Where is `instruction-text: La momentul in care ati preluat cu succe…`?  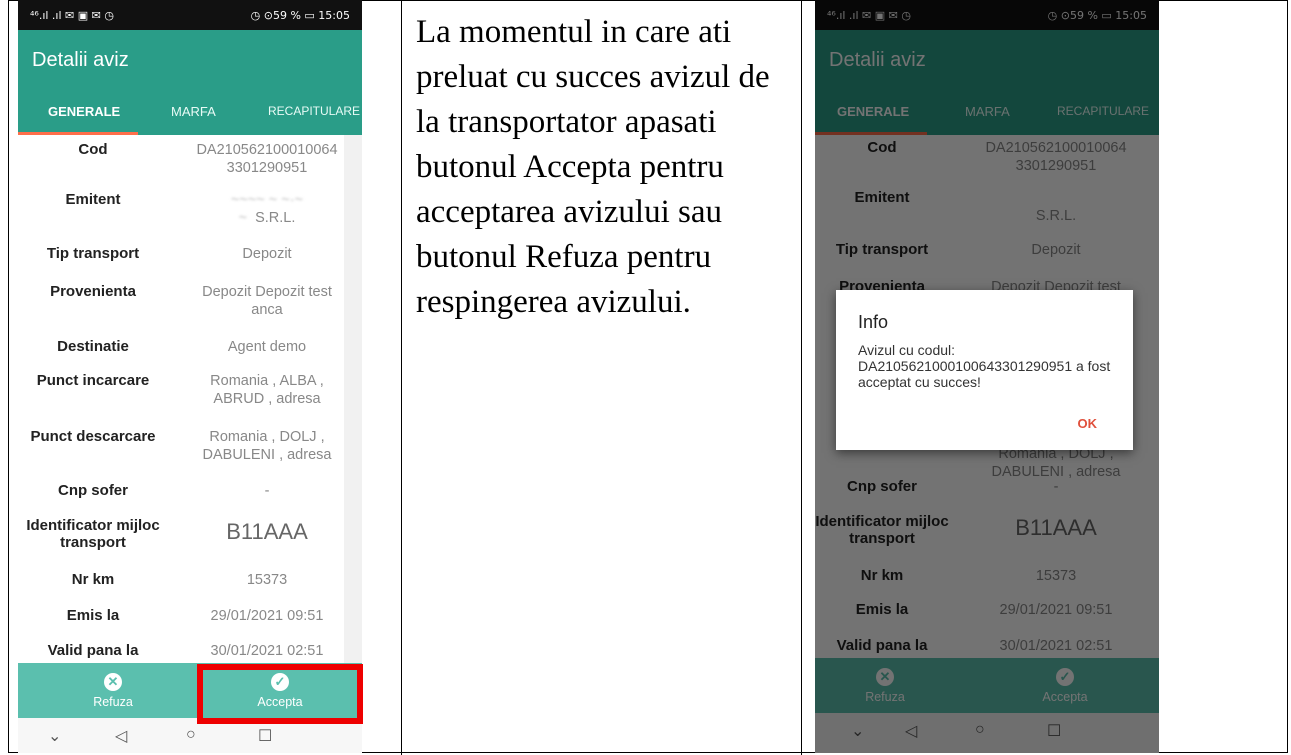 instruction-text: La momentul in care ati preluat cu succe… is located at coordinates (593, 167).